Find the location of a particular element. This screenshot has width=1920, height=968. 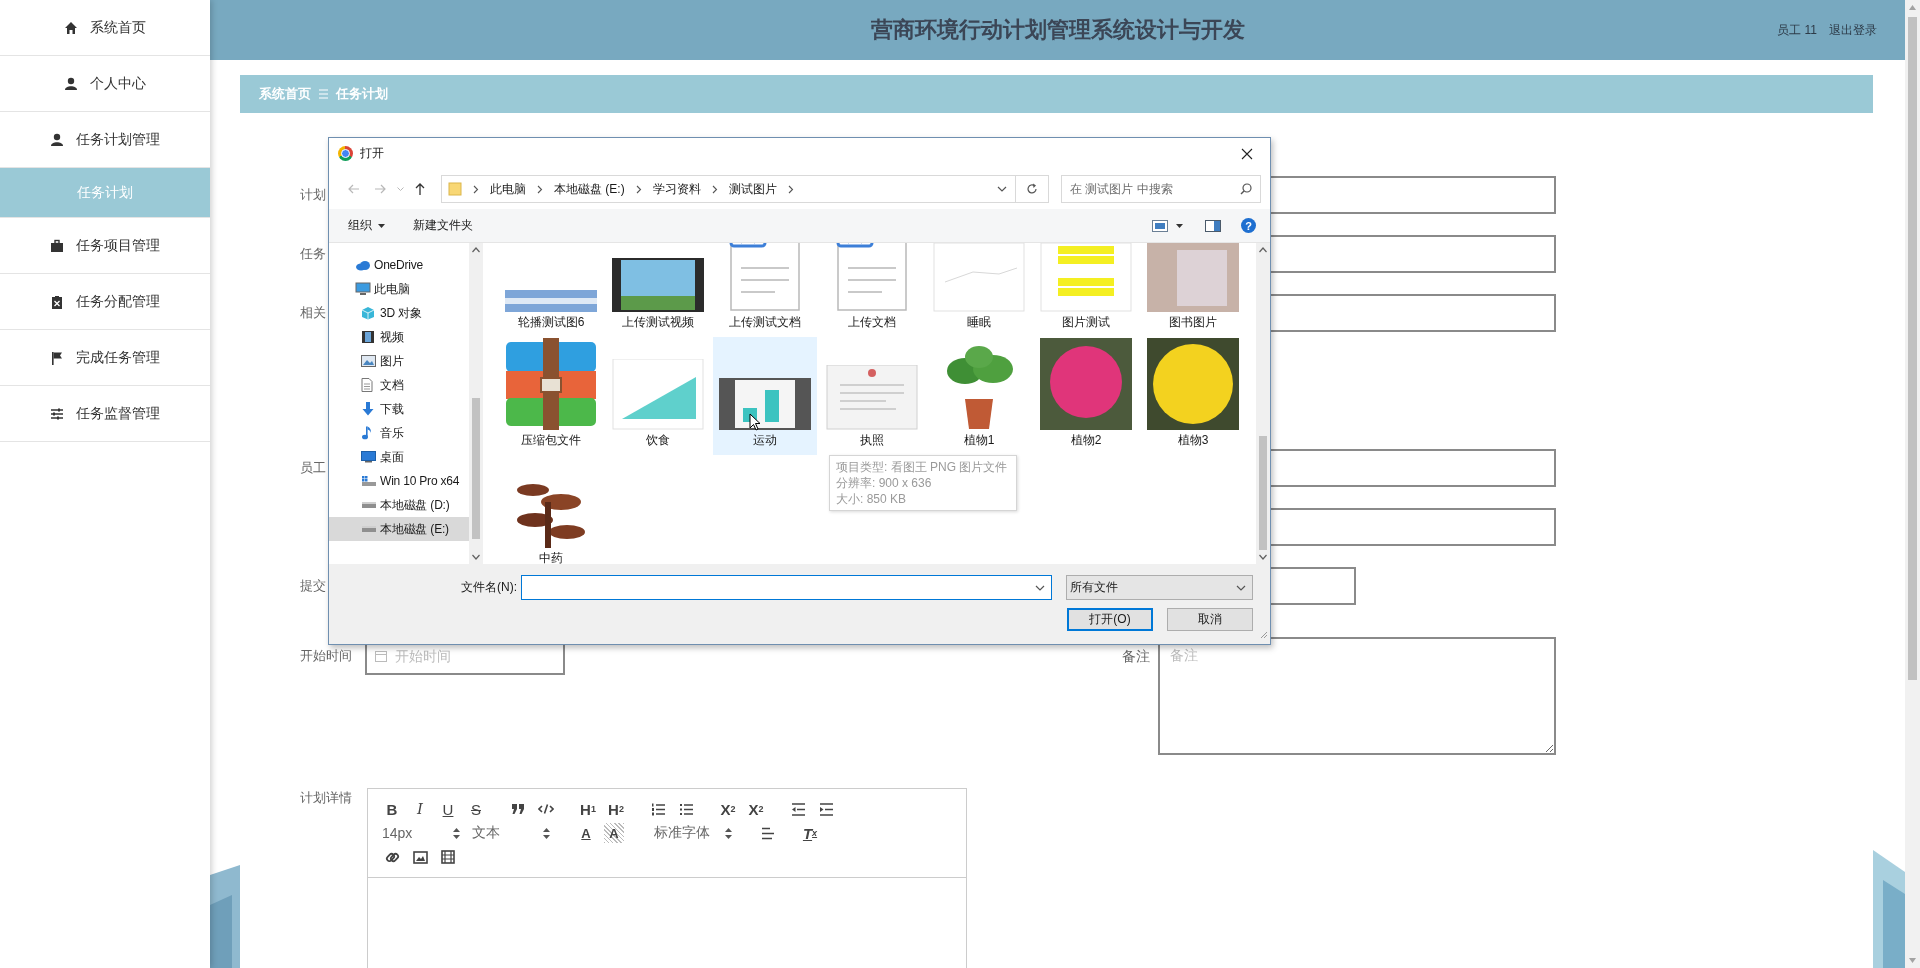

search-field: 在 测试图片 中搜索 is located at coordinates (1161, 189).